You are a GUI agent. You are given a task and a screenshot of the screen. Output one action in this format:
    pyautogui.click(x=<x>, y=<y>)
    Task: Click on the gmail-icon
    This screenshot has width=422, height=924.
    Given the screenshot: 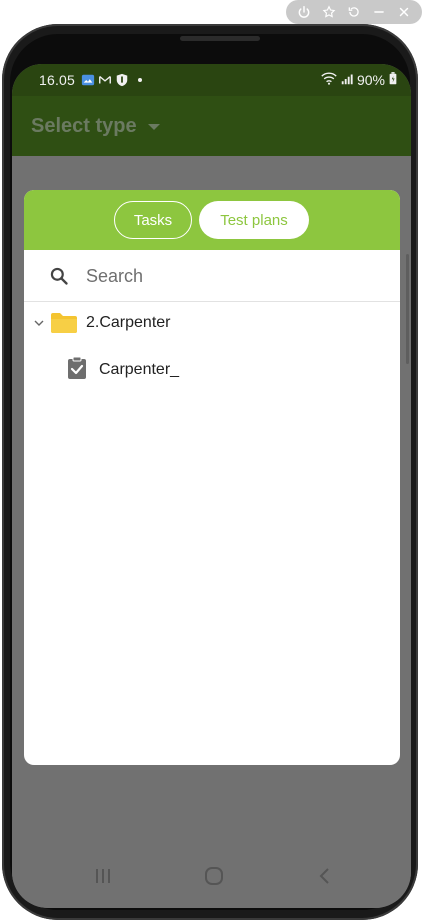 What is the action you would take?
    pyautogui.click(x=105, y=80)
    